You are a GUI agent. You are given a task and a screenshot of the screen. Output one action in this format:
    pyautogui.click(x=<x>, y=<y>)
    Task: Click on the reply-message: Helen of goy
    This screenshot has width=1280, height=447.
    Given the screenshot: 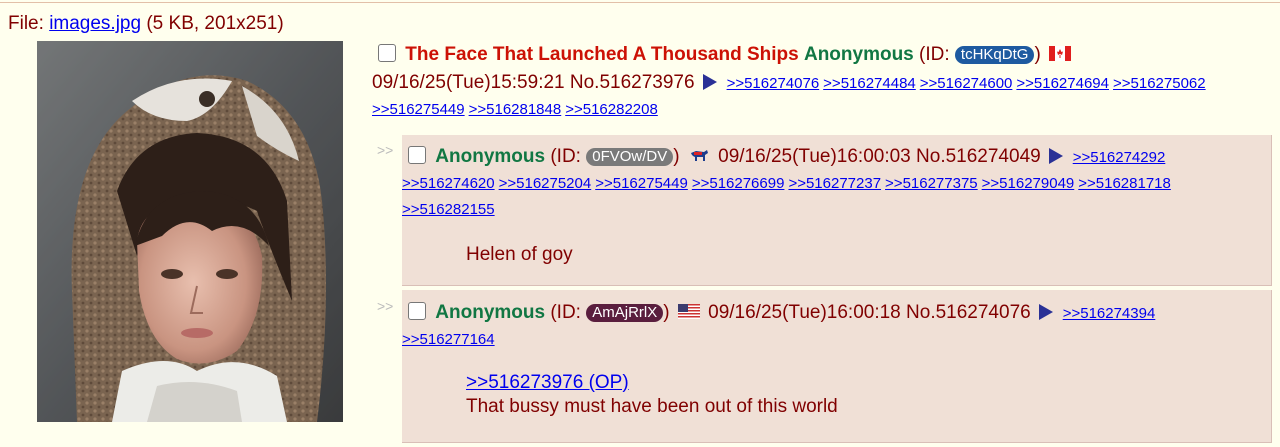 What is the action you would take?
    pyautogui.click(x=519, y=254)
    